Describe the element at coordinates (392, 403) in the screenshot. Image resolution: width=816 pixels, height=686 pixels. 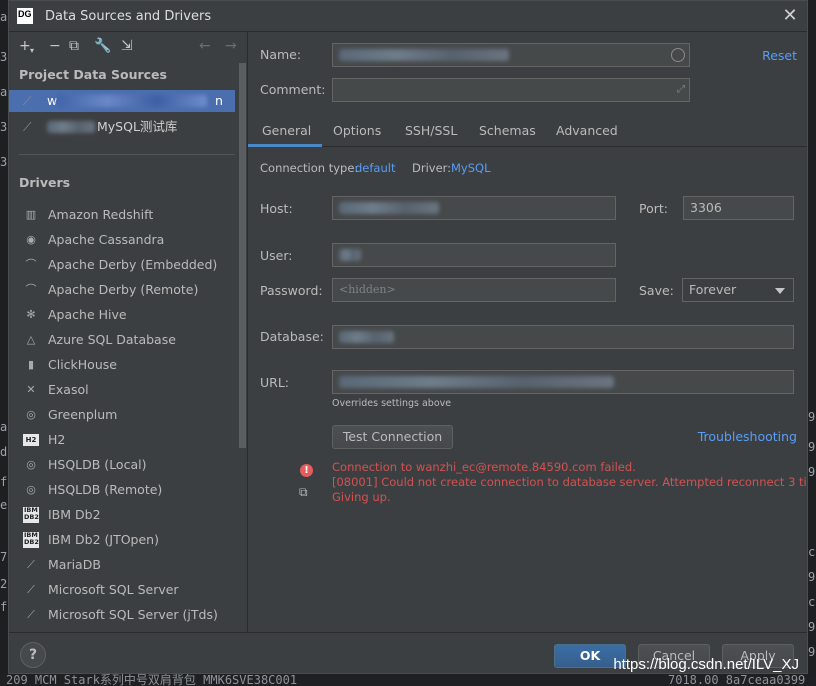
I see `url-hint: Overrides settings above` at that location.